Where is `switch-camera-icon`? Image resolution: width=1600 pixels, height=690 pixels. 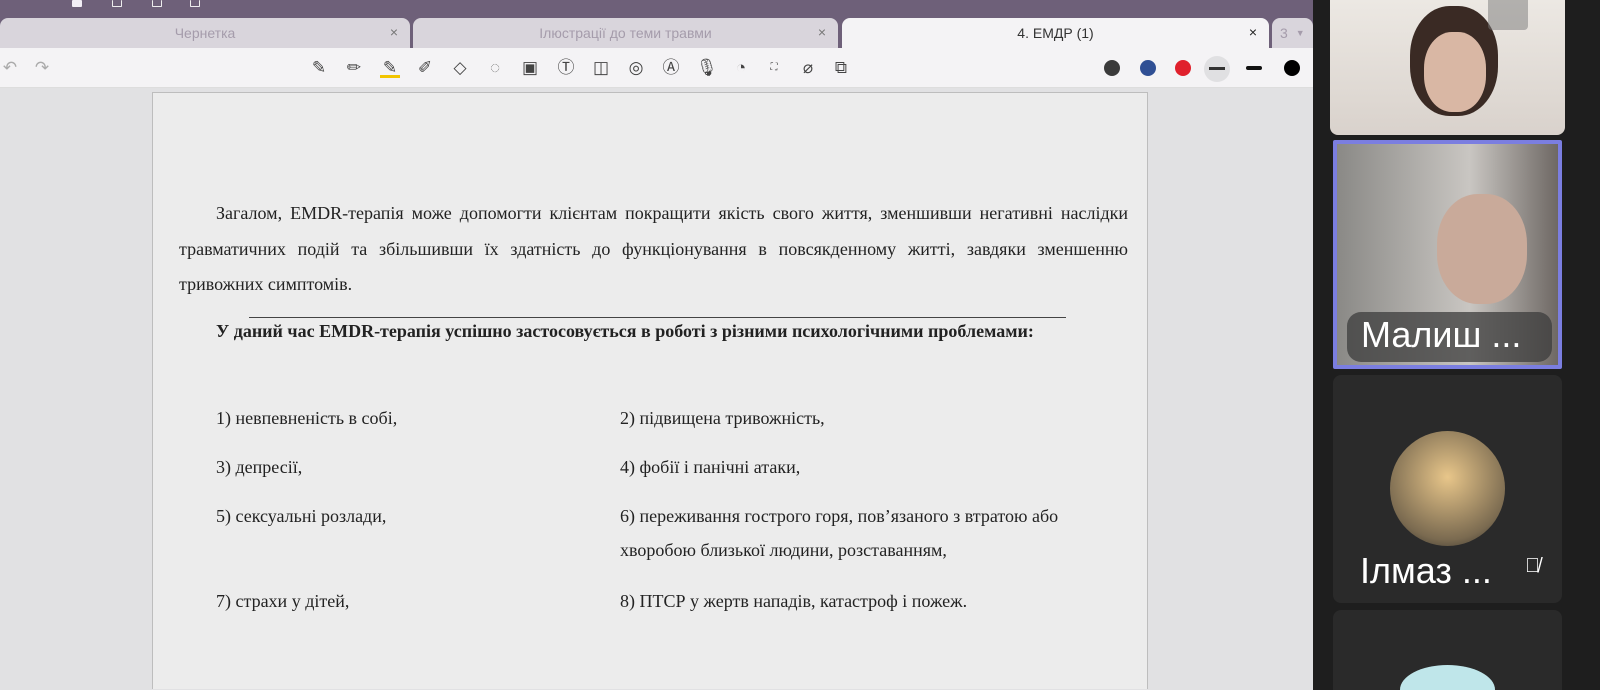 switch-camera-icon is located at coordinates (1508, 15).